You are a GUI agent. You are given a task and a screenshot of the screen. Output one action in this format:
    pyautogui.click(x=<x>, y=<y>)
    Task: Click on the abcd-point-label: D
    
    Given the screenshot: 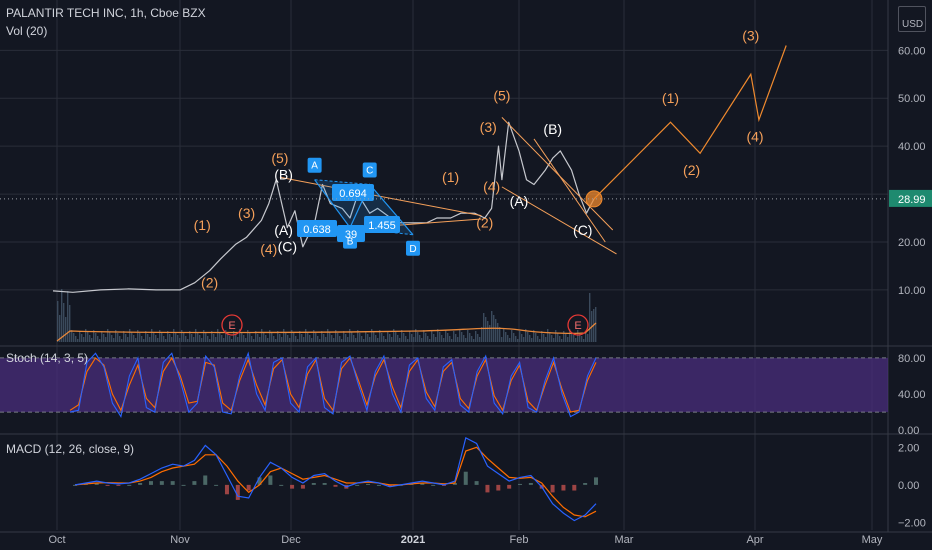 What is the action you would take?
    pyautogui.click(x=412, y=249)
    